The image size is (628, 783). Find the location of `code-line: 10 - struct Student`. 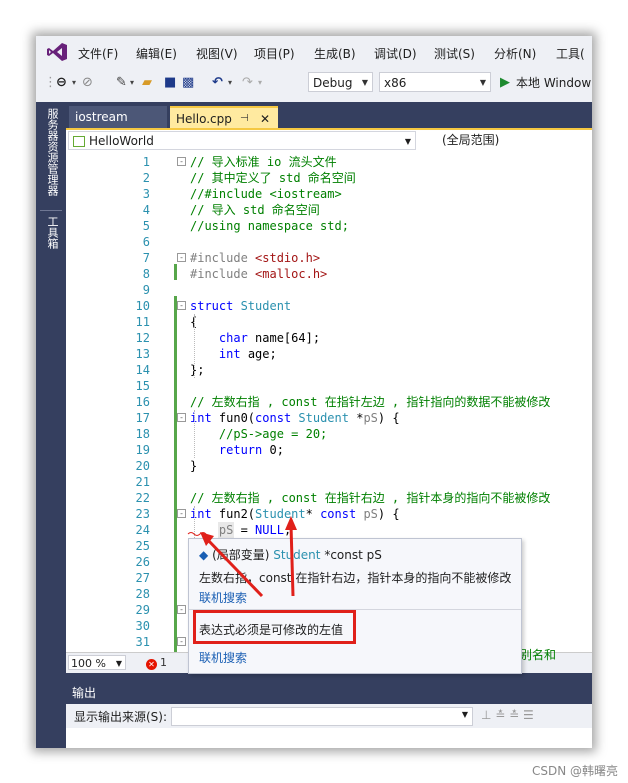

code-line: 10 - struct Student is located at coordinates (329, 306).